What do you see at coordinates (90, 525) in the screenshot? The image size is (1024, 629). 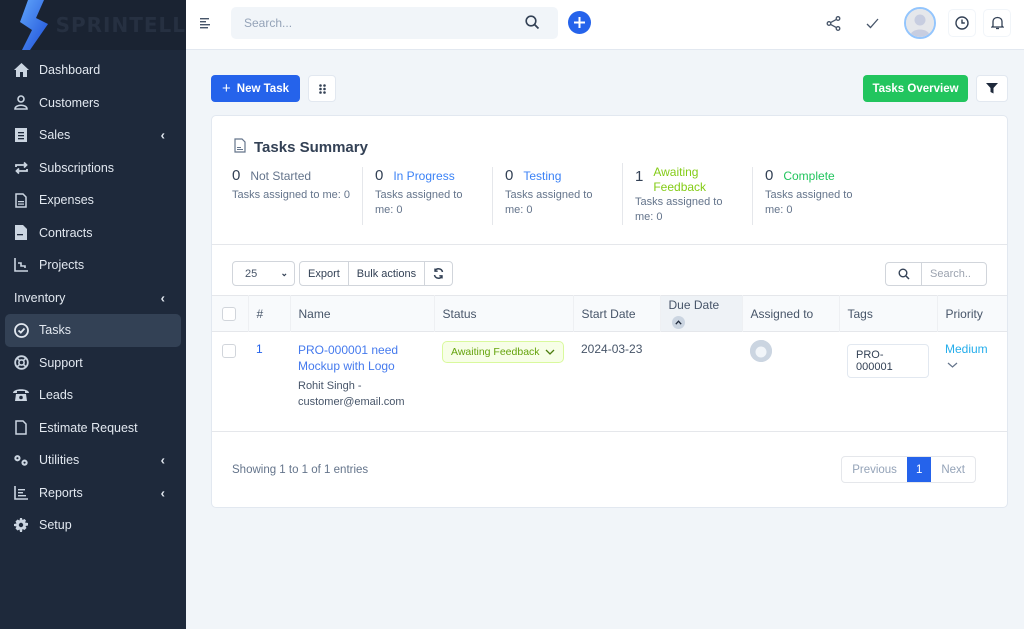 I see `sidebar-item-setup: Setup` at bounding box center [90, 525].